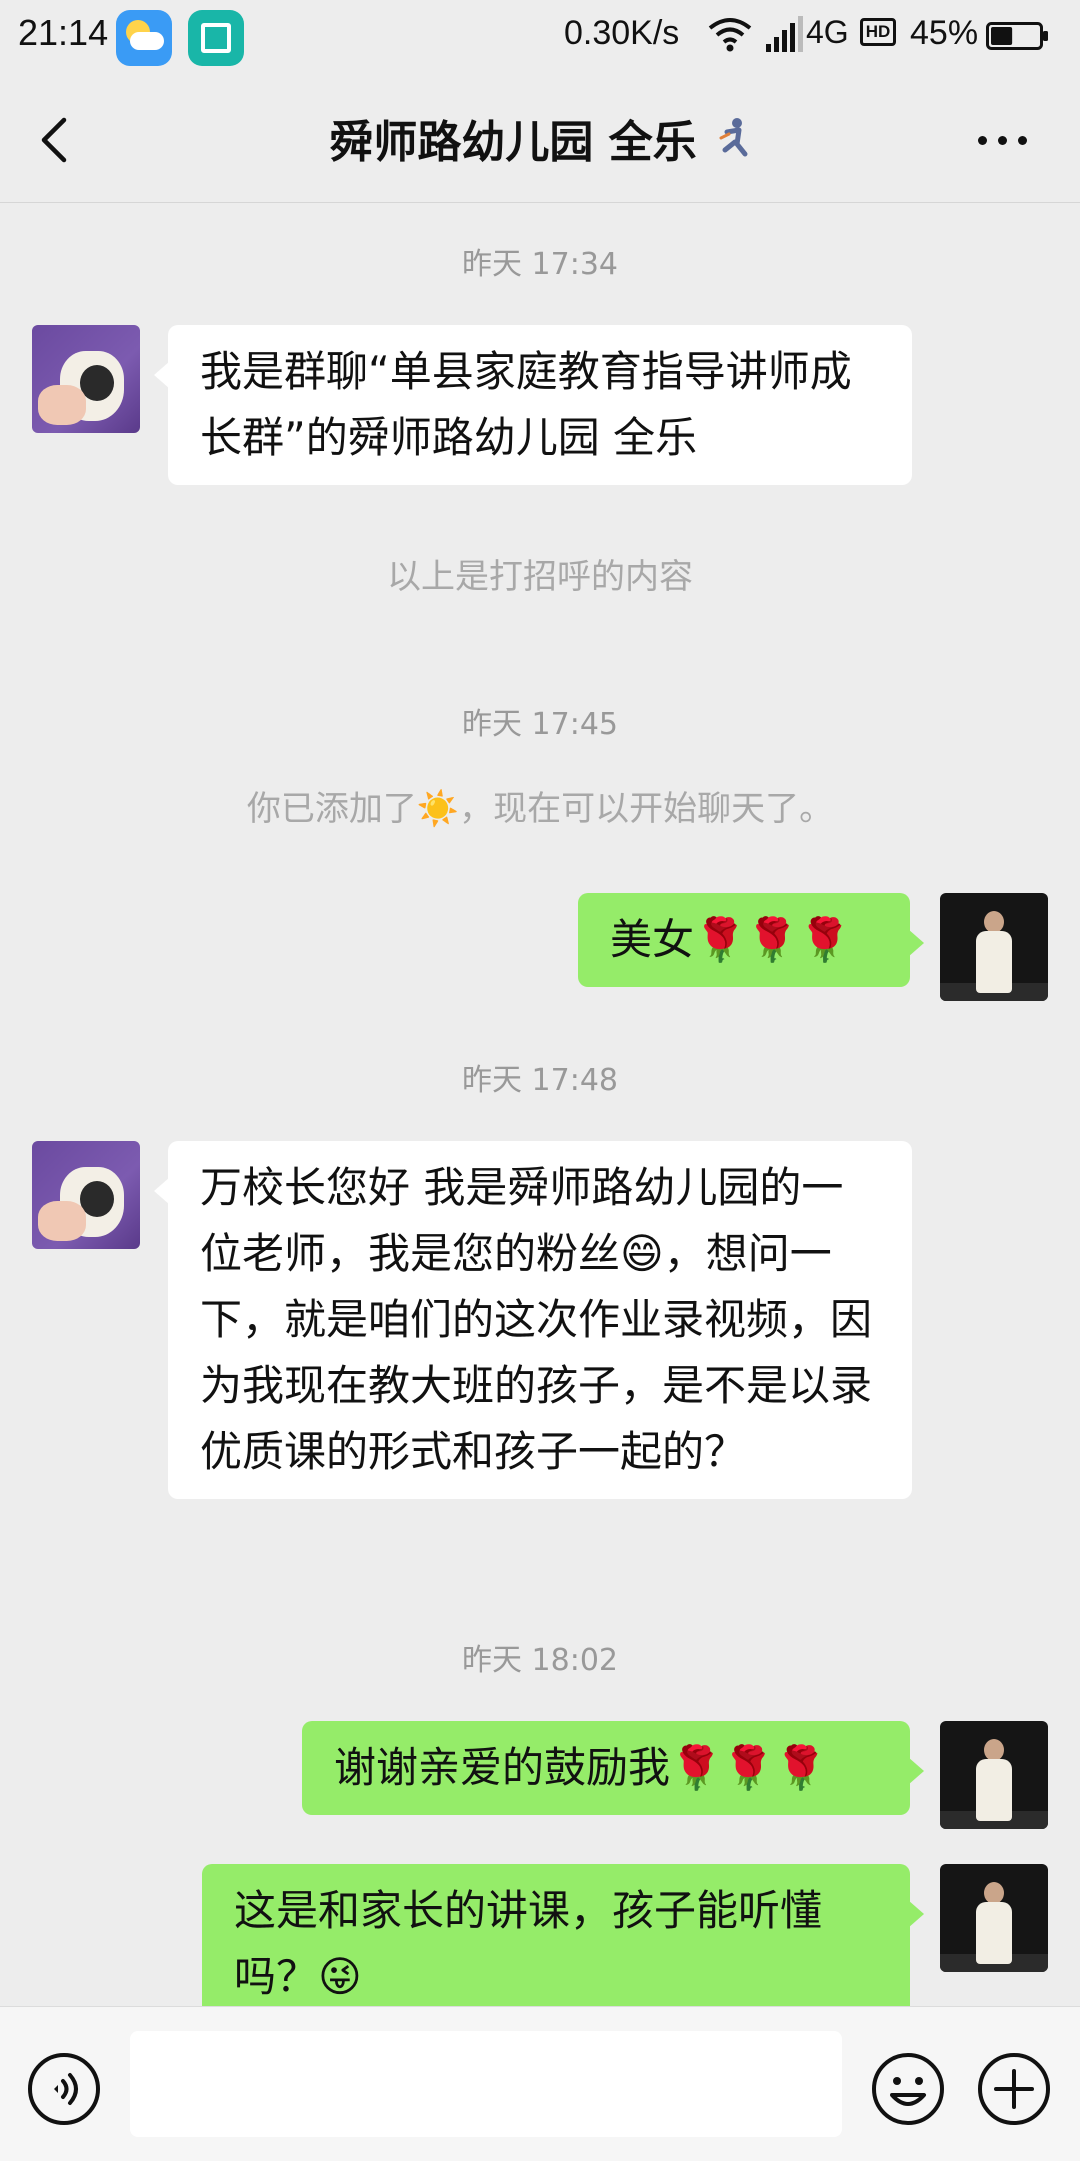 This screenshot has width=1080, height=2161. I want to click on message-timestamp: 昨天 17:45, so click(540, 724).